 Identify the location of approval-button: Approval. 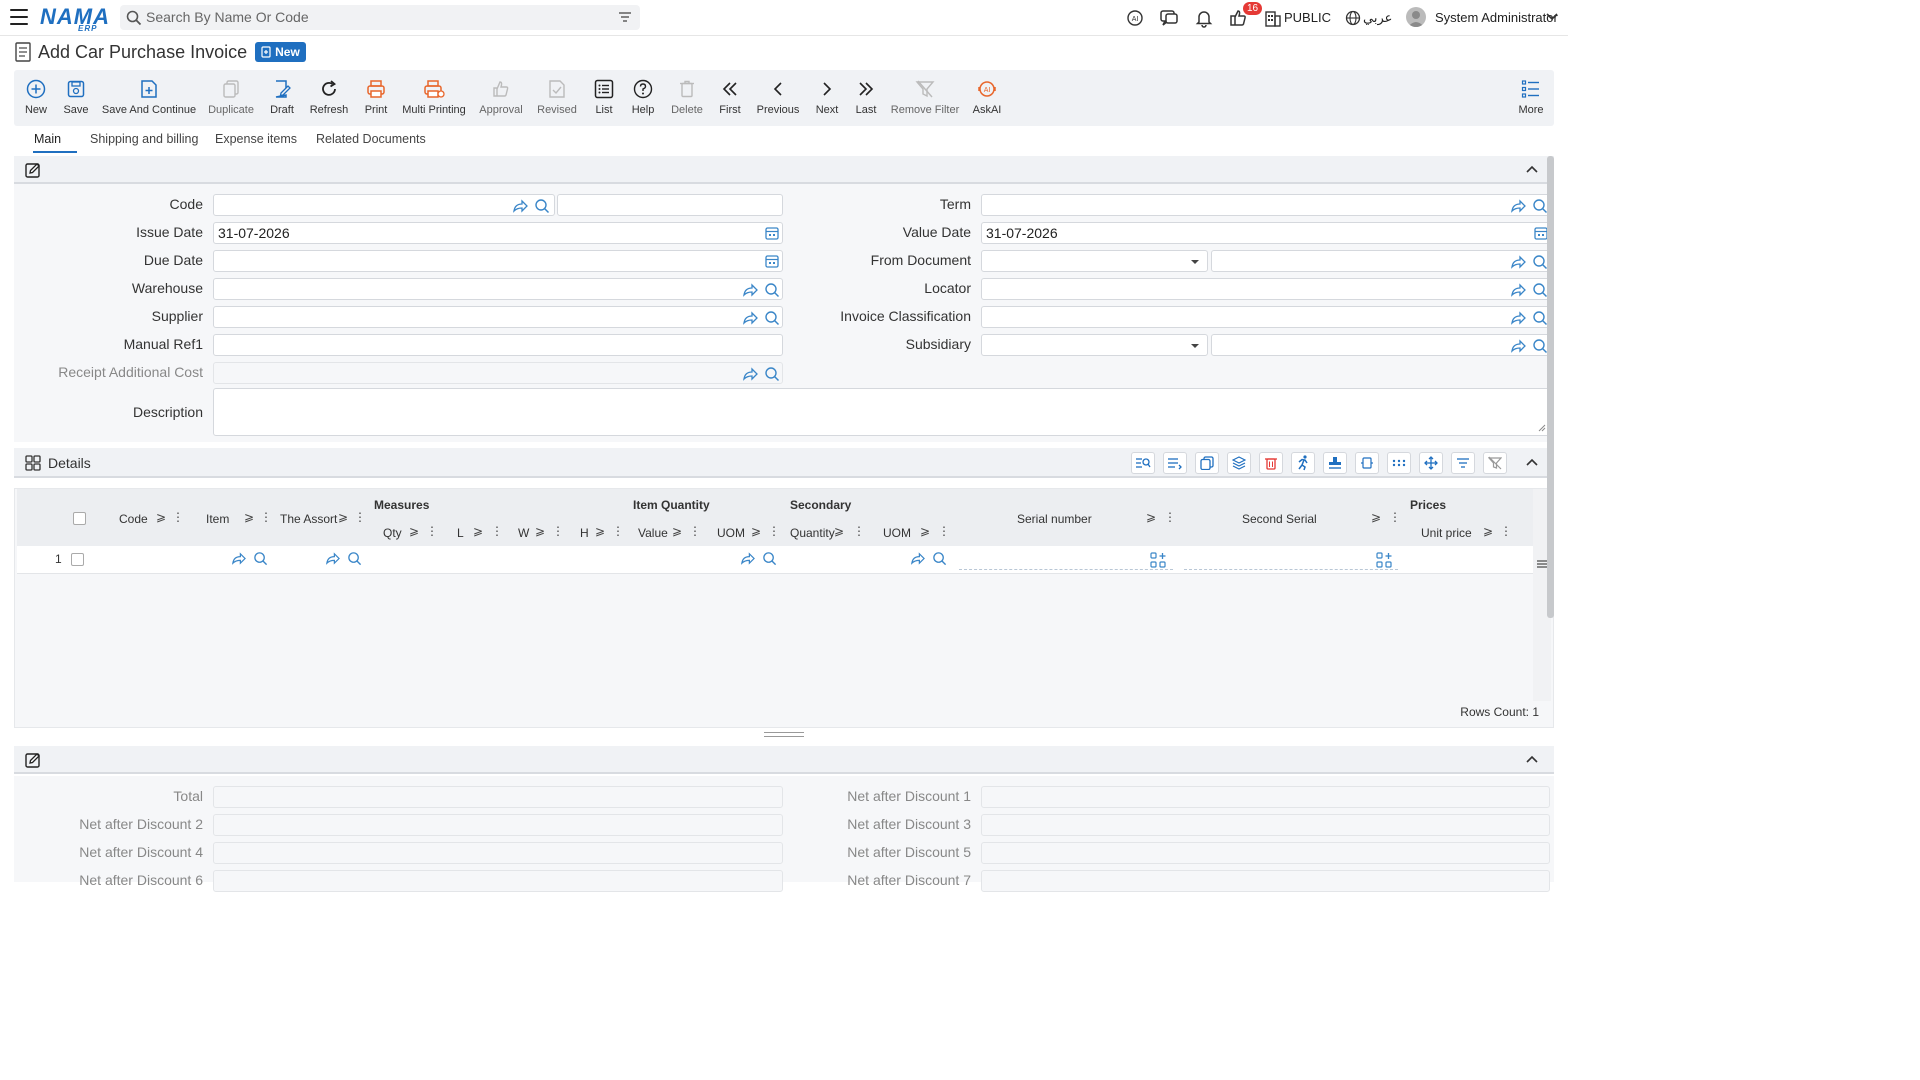
(501, 98).